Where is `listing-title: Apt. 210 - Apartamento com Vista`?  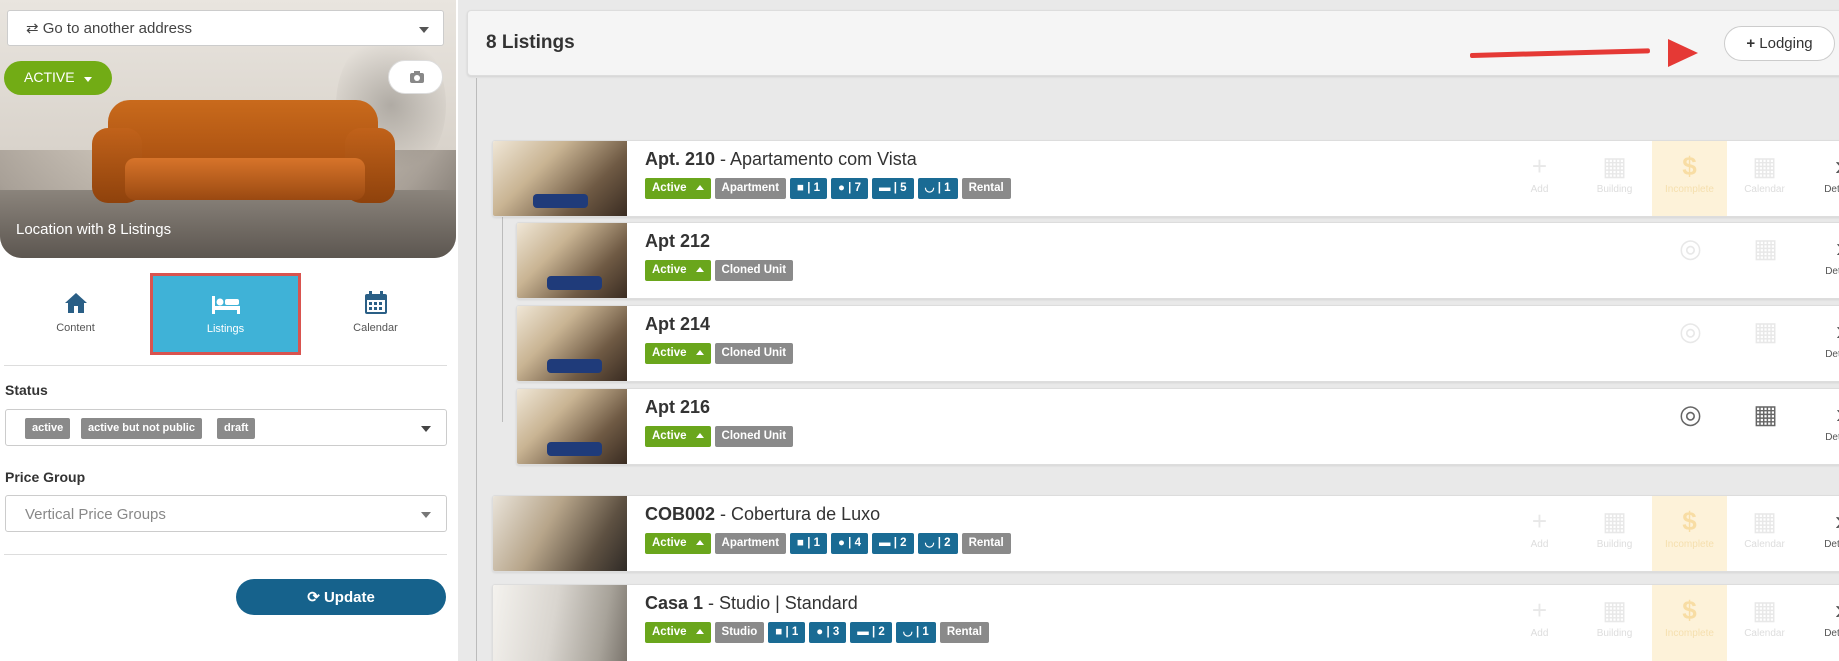
listing-title: Apt. 210 - Apartamento com Vista is located at coordinates (781, 159).